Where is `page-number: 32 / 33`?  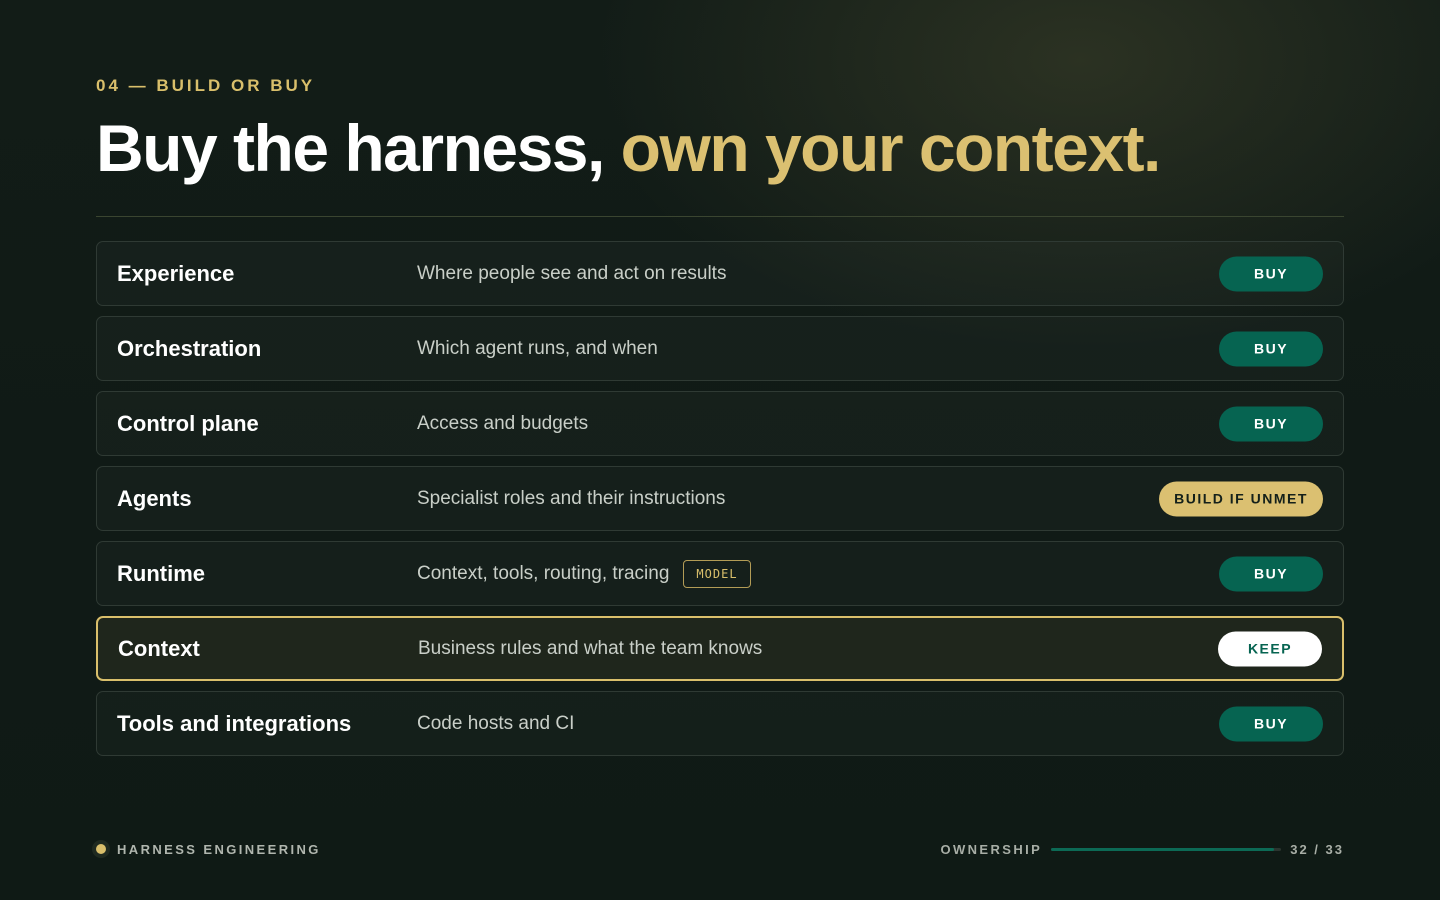
page-number: 32 / 33 is located at coordinates (1317, 849).